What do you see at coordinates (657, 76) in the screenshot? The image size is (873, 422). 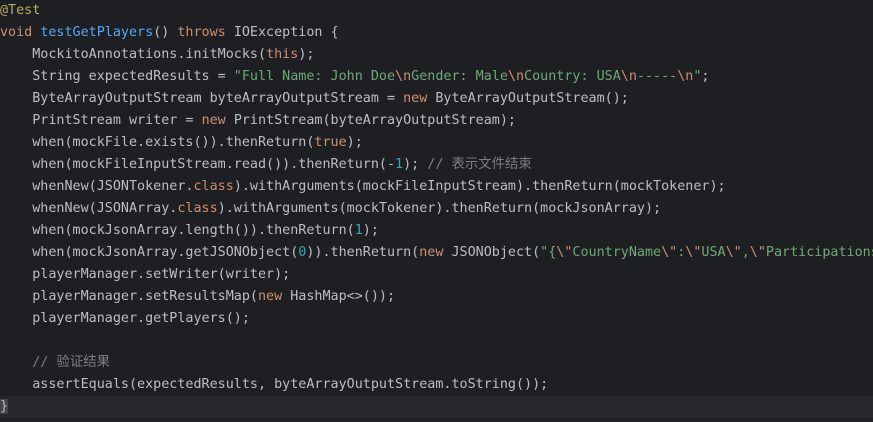 I see `code-token: -----` at bounding box center [657, 76].